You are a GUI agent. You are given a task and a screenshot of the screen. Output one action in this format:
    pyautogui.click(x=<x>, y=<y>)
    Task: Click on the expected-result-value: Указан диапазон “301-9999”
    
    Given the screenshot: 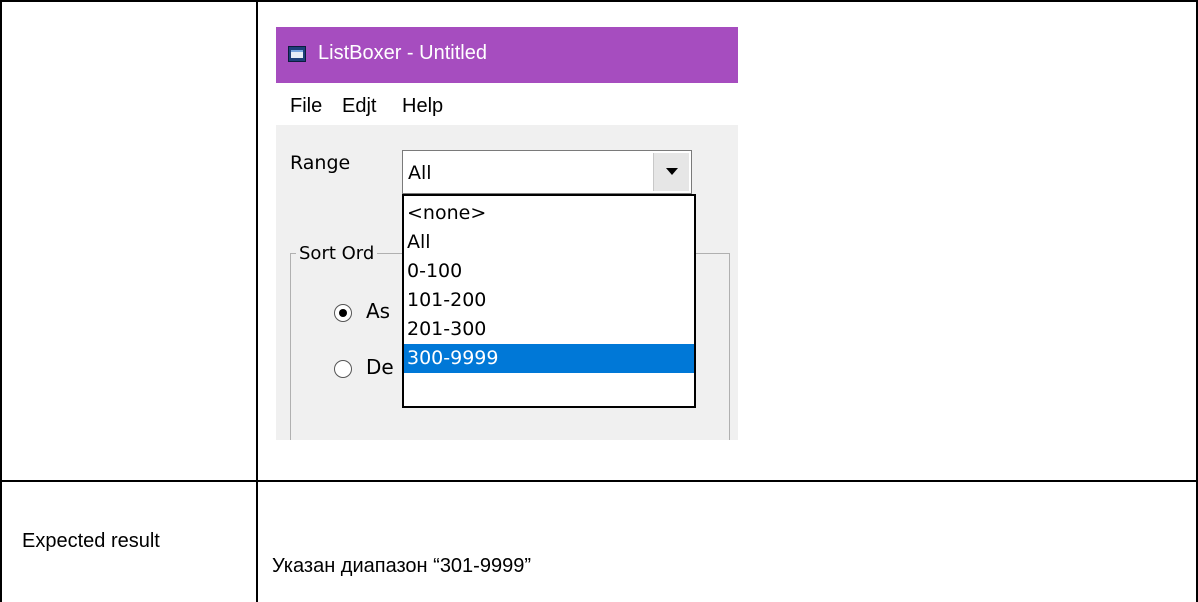 What is the action you would take?
    pyautogui.click(x=401, y=566)
    